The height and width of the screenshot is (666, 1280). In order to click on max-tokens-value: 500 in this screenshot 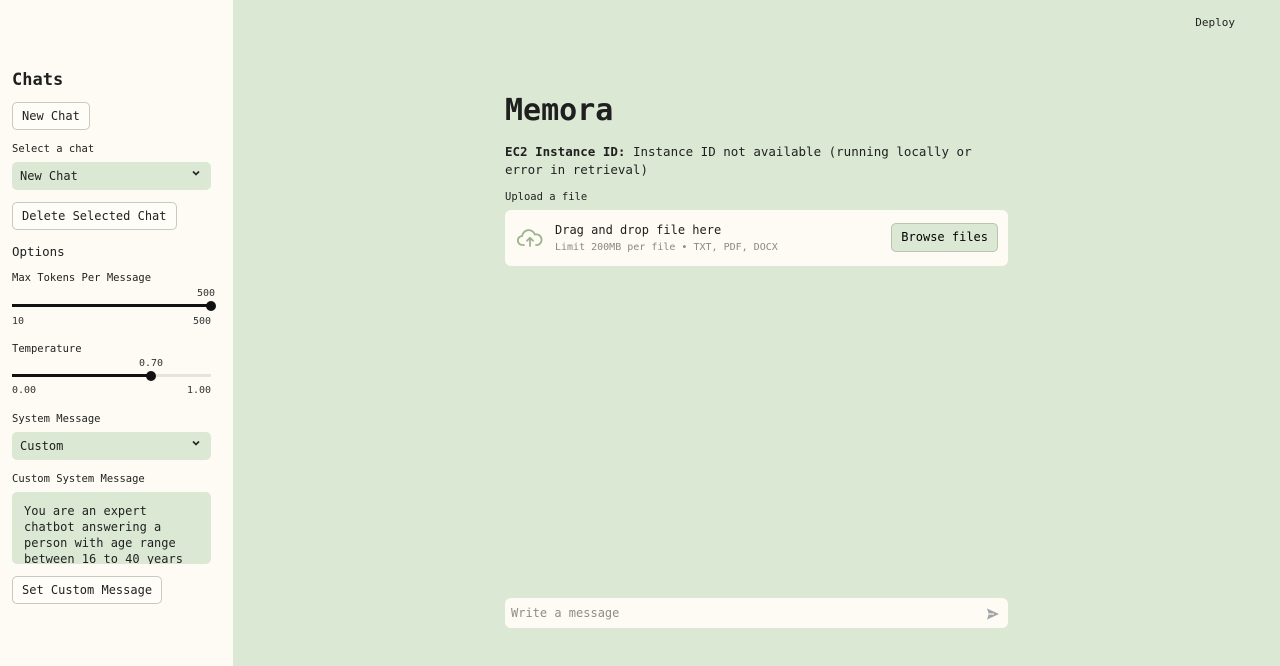, I will do `click(206, 293)`.